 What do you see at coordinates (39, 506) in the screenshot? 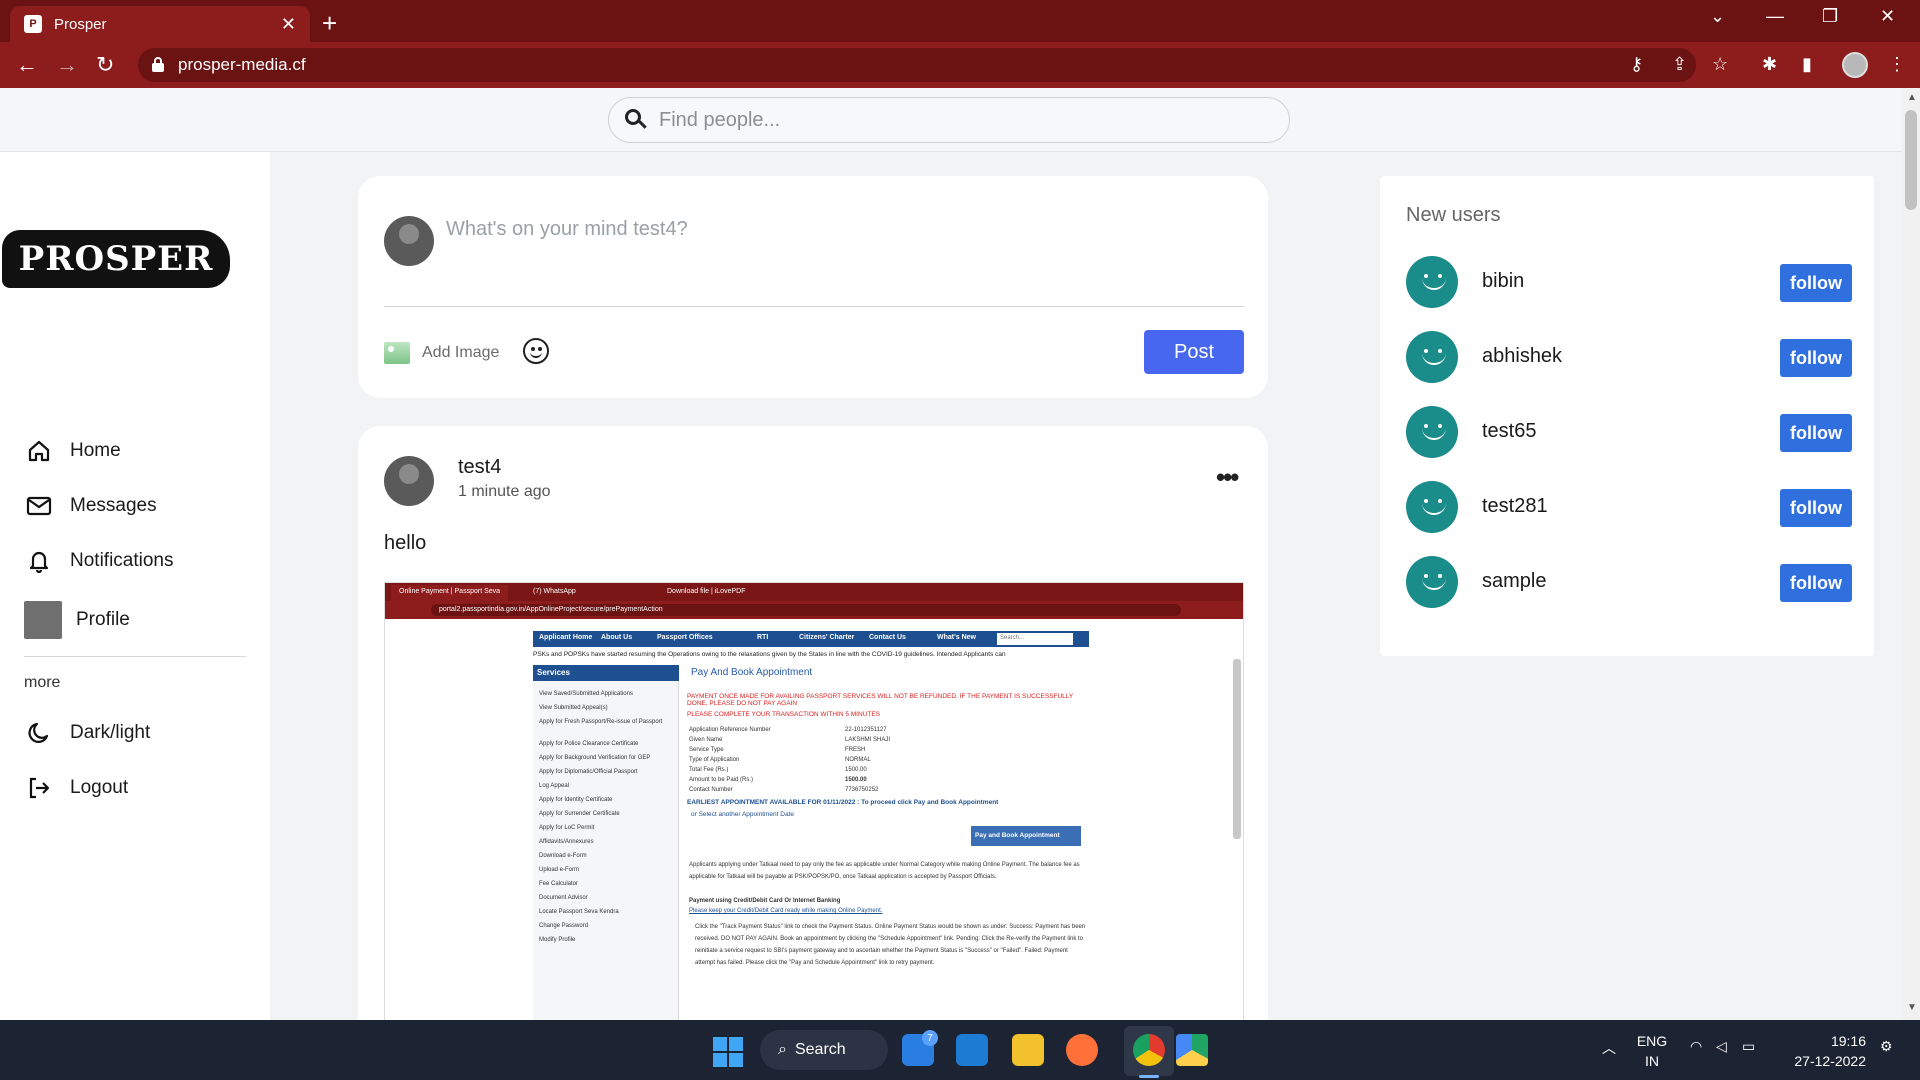
I see `mail-icon` at bounding box center [39, 506].